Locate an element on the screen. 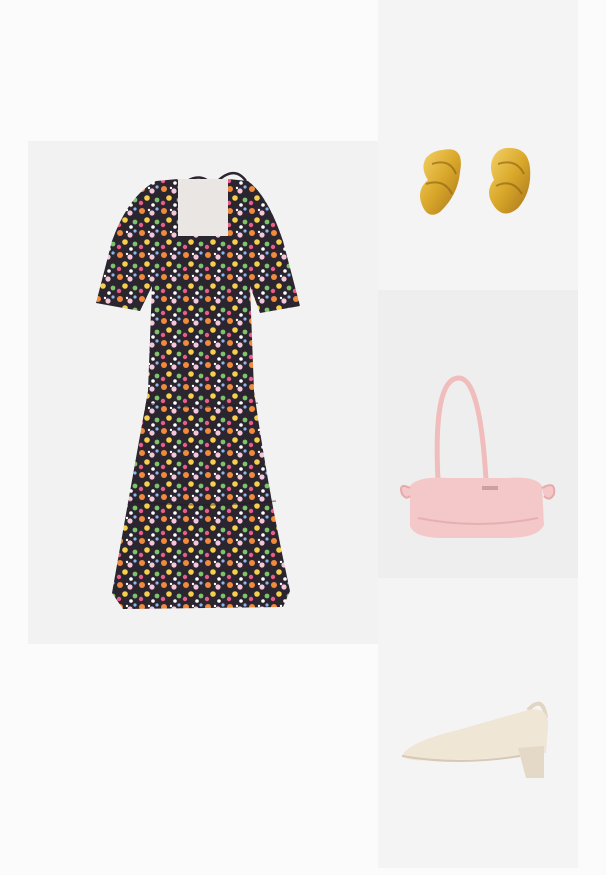 The image size is (606, 875). bag-icon is located at coordinates (478, 456).